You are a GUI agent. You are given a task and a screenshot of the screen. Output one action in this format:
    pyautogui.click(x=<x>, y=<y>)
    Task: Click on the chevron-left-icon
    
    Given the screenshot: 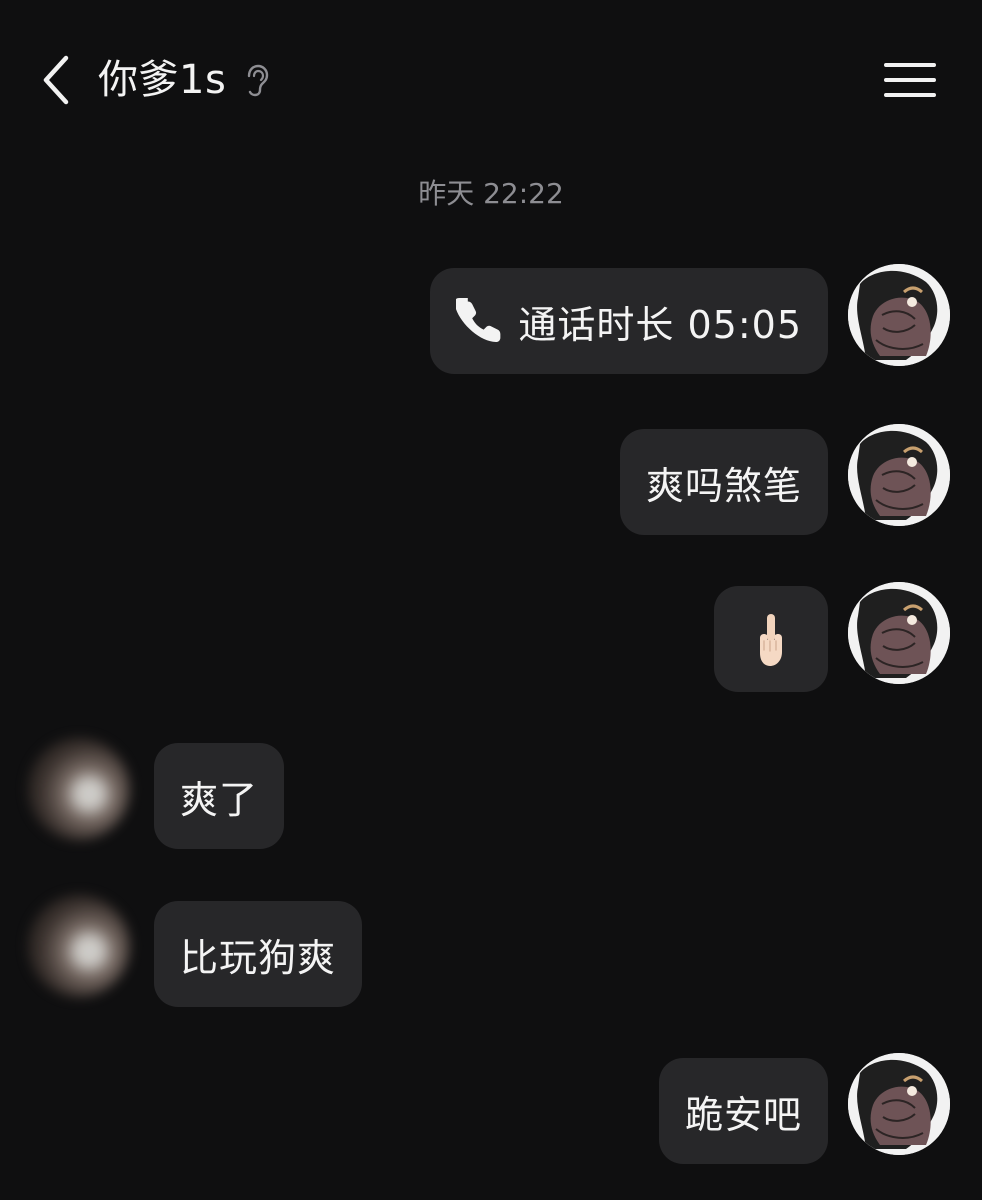 What is the action you would take?
    pyautogui.click(x=56, y=80)
    